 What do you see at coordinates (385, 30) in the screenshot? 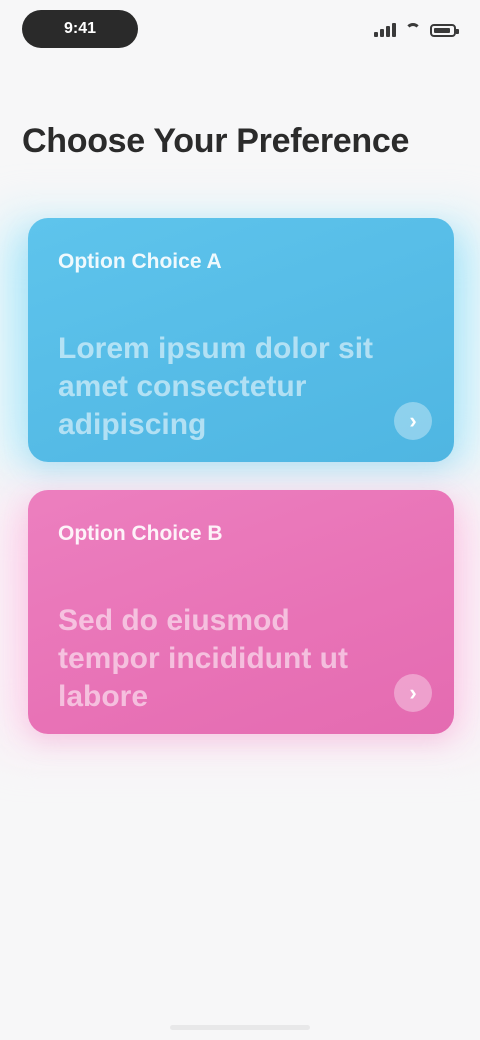
I see `signal-icon` at bounding box center [385, 30].